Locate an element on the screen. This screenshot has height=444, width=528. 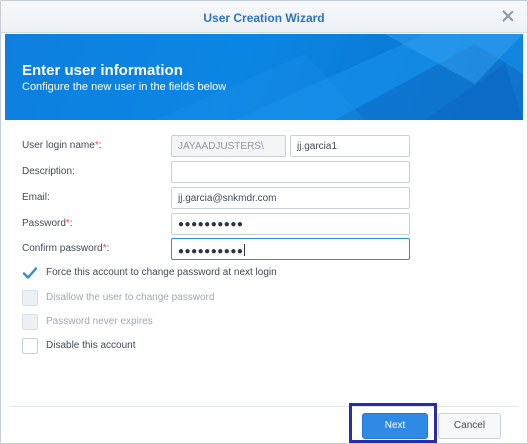
password-row: Password*: ●●●●●●●●●● is located at coordinates (222, 224).